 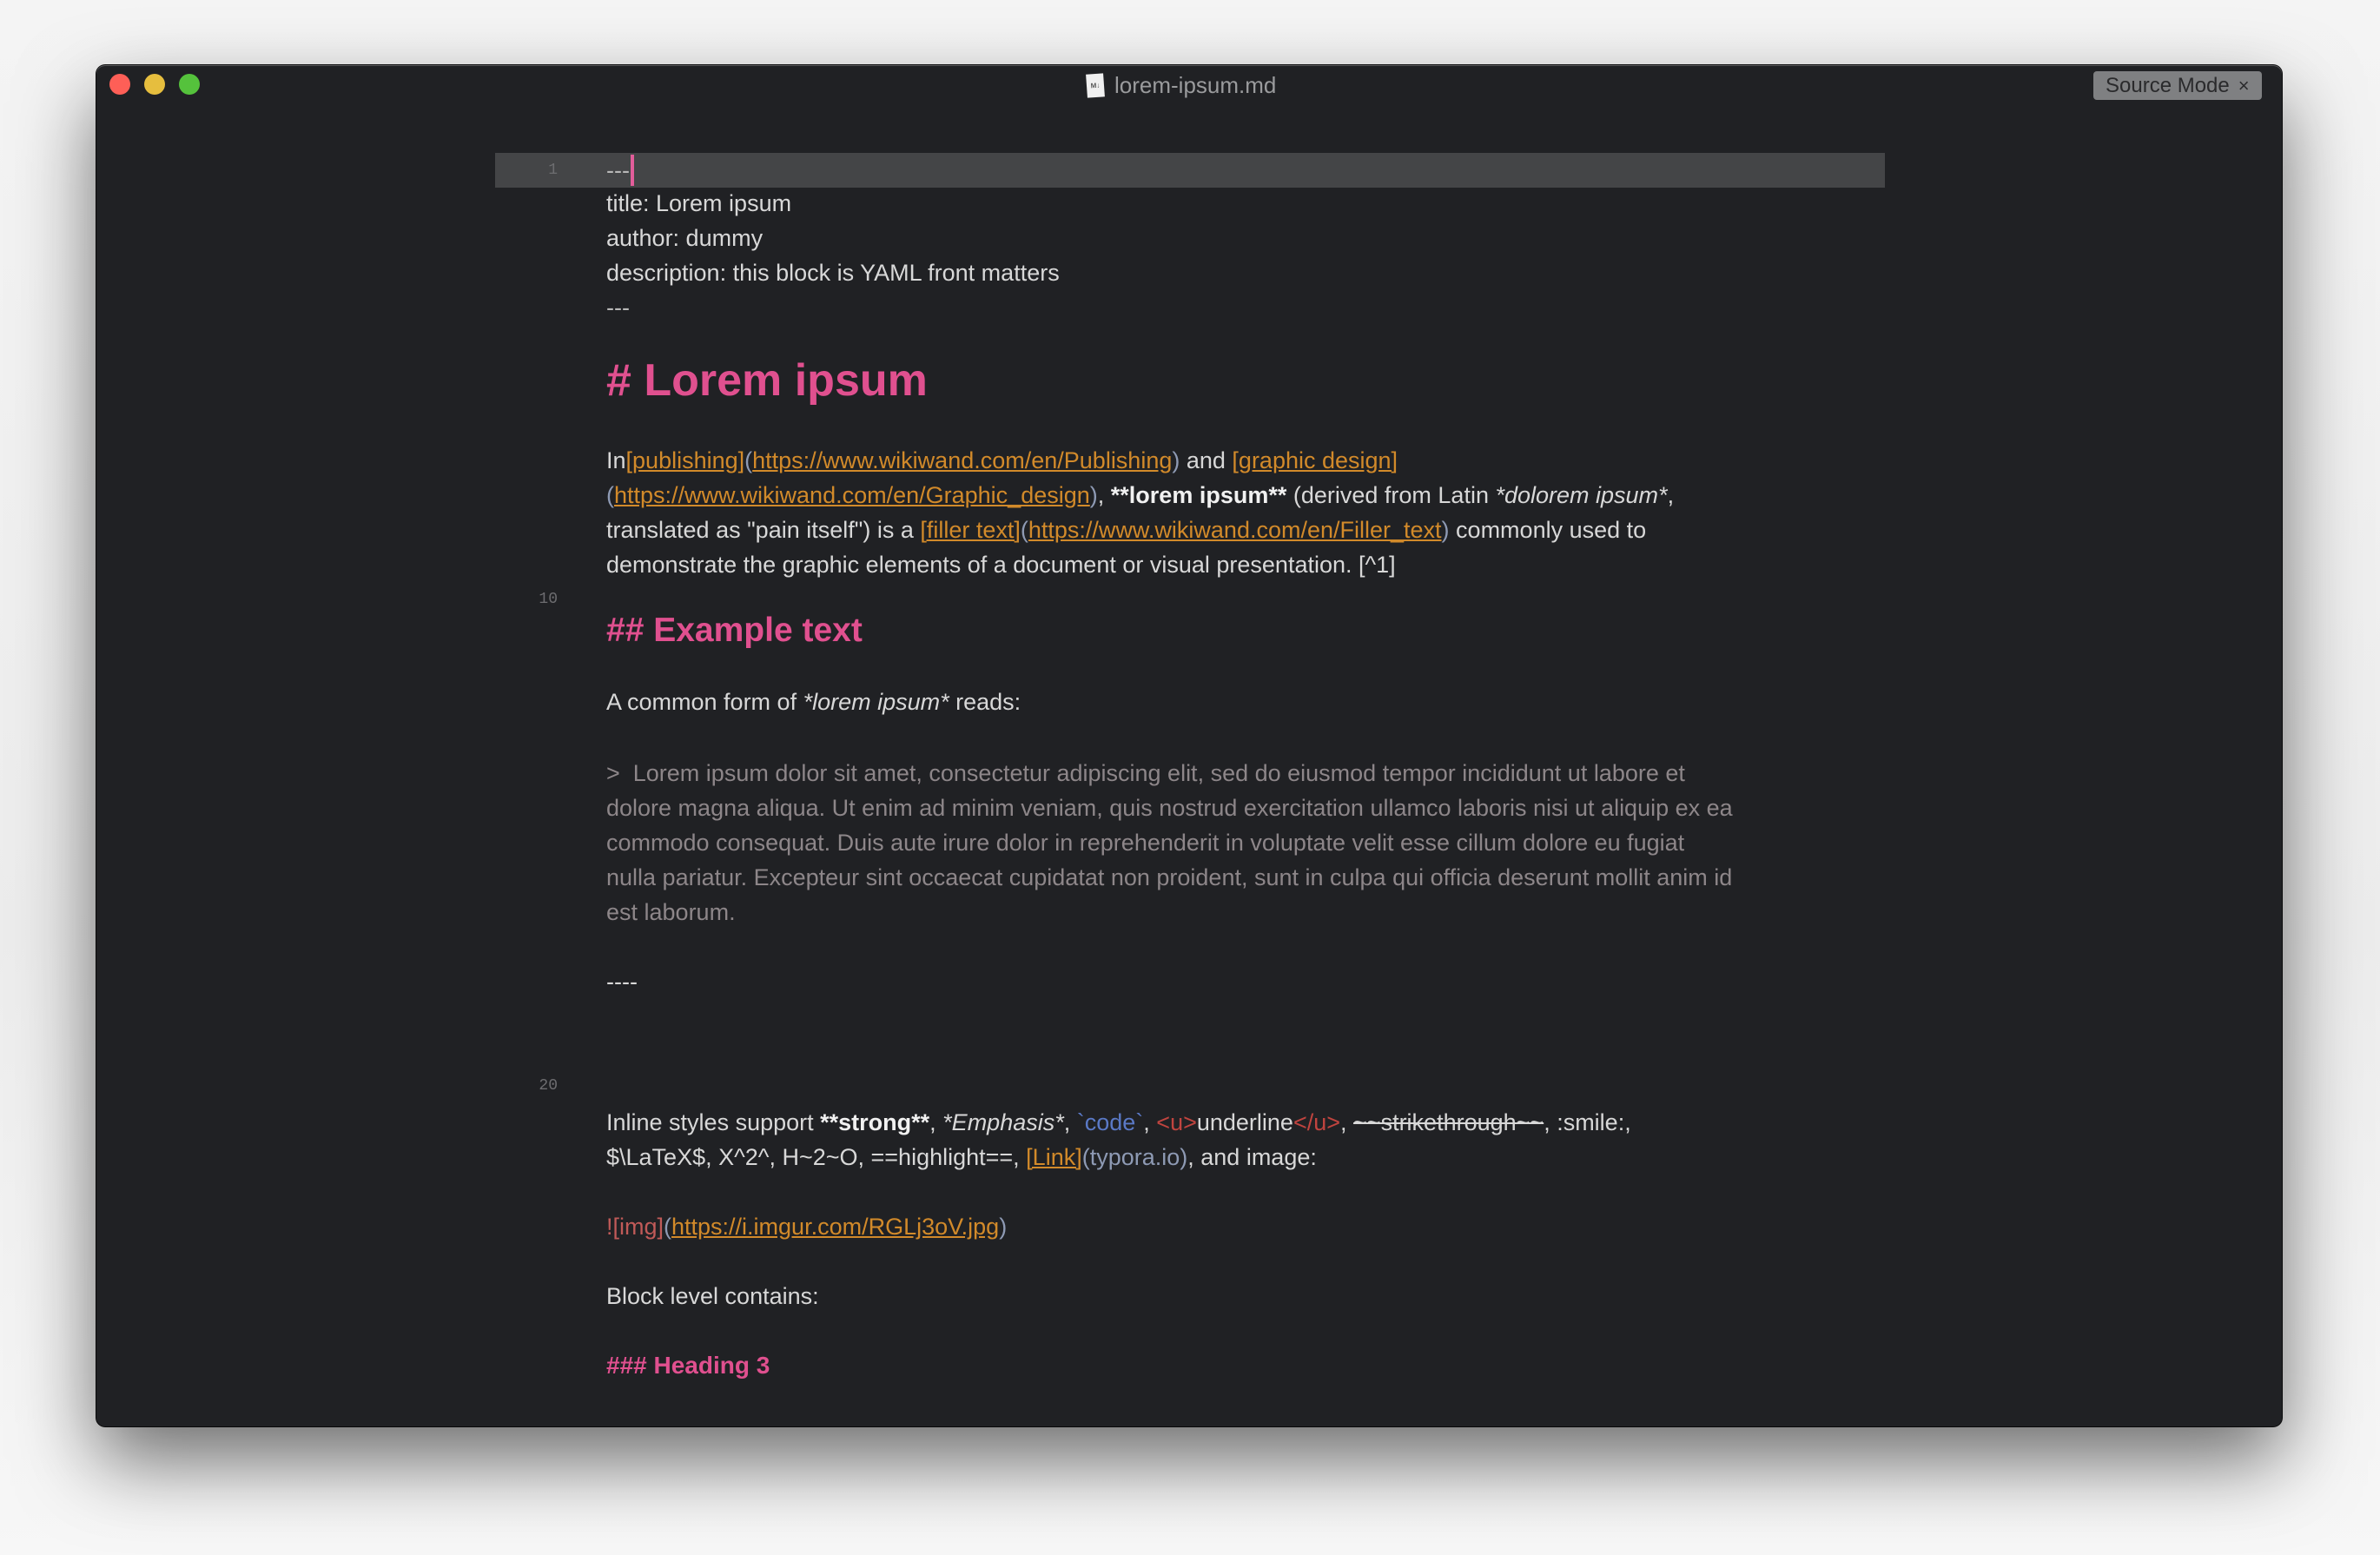 I want to click on strong-text: **strong**, so click(x=875, y=1122).